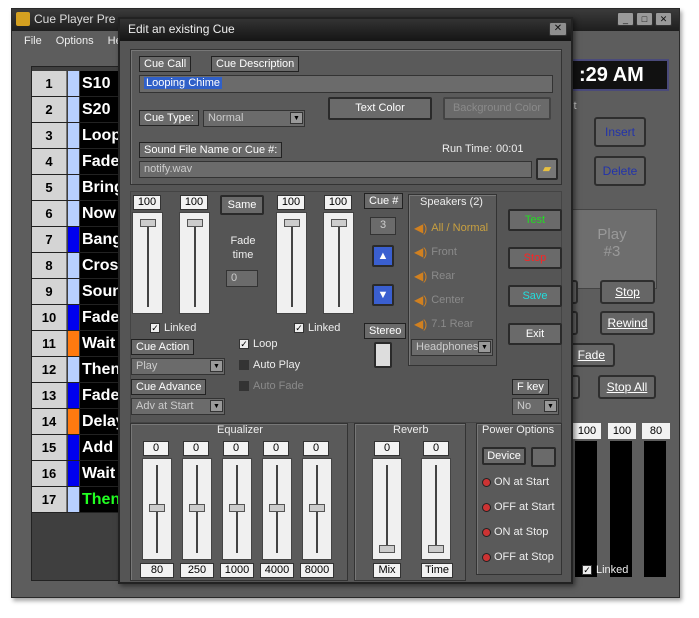 The height and width of the screenshot is (618, 699). I want to click on menu-options: Options, so click(75, 44).